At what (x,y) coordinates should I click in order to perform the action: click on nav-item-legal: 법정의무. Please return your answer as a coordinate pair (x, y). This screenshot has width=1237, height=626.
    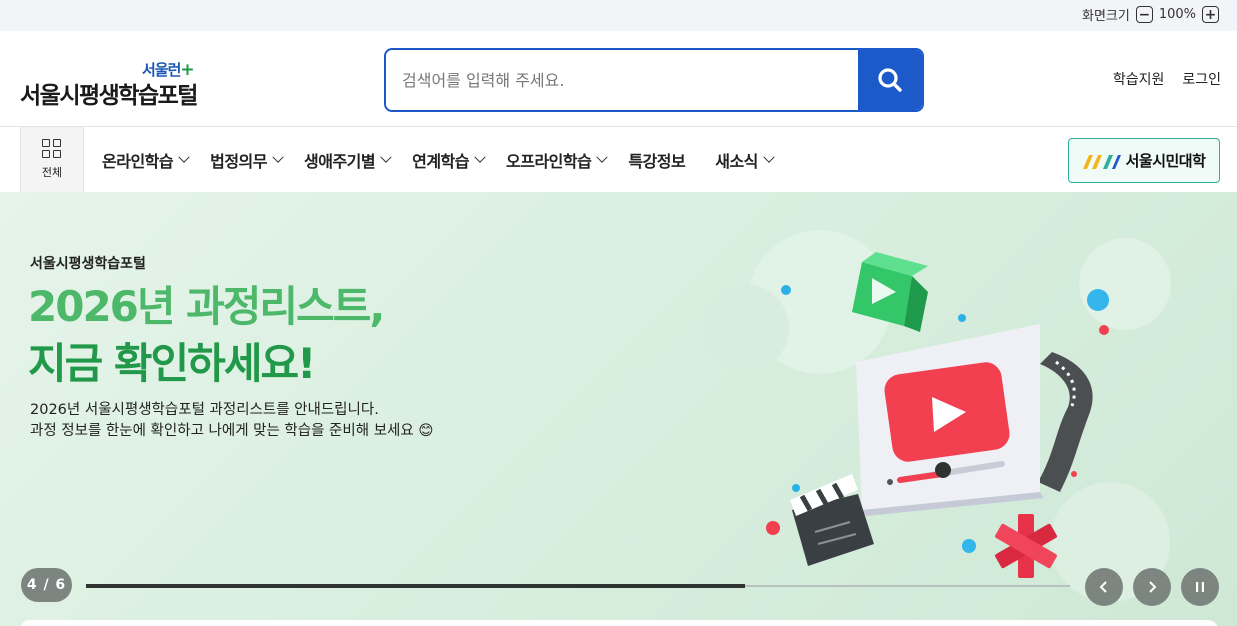
    Looking at the image, I should click on (247, 160).